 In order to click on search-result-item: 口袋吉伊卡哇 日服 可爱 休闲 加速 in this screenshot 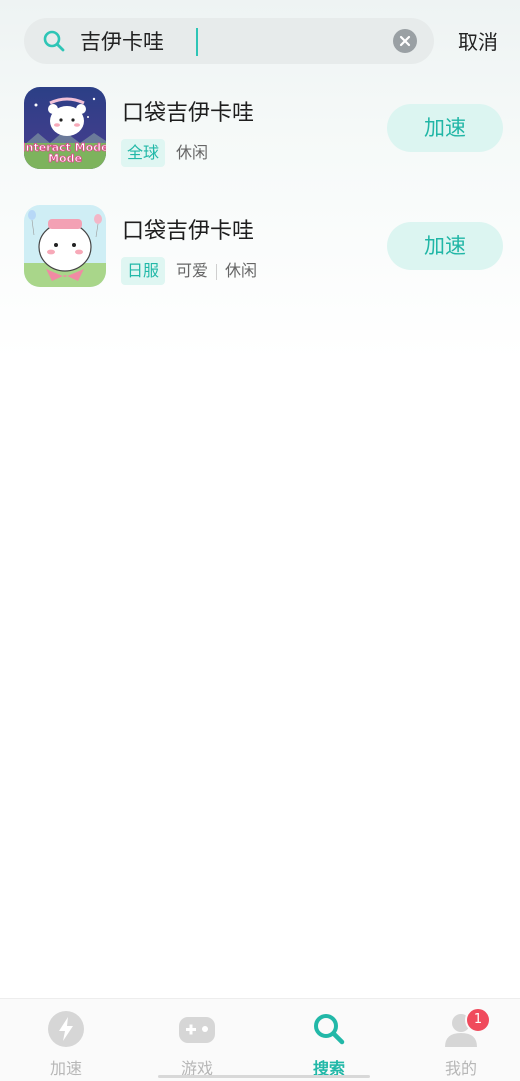, I will do `click(260, 250)`.